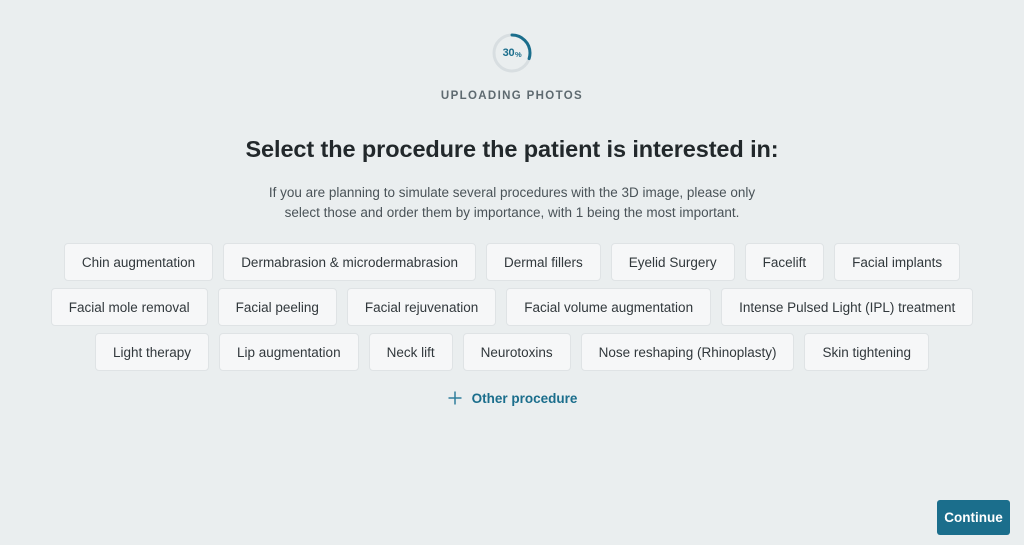 The width and height of the screenshot is (1024, 545). I want to click on upload-progress-ring: 30%, so click(512, 53).